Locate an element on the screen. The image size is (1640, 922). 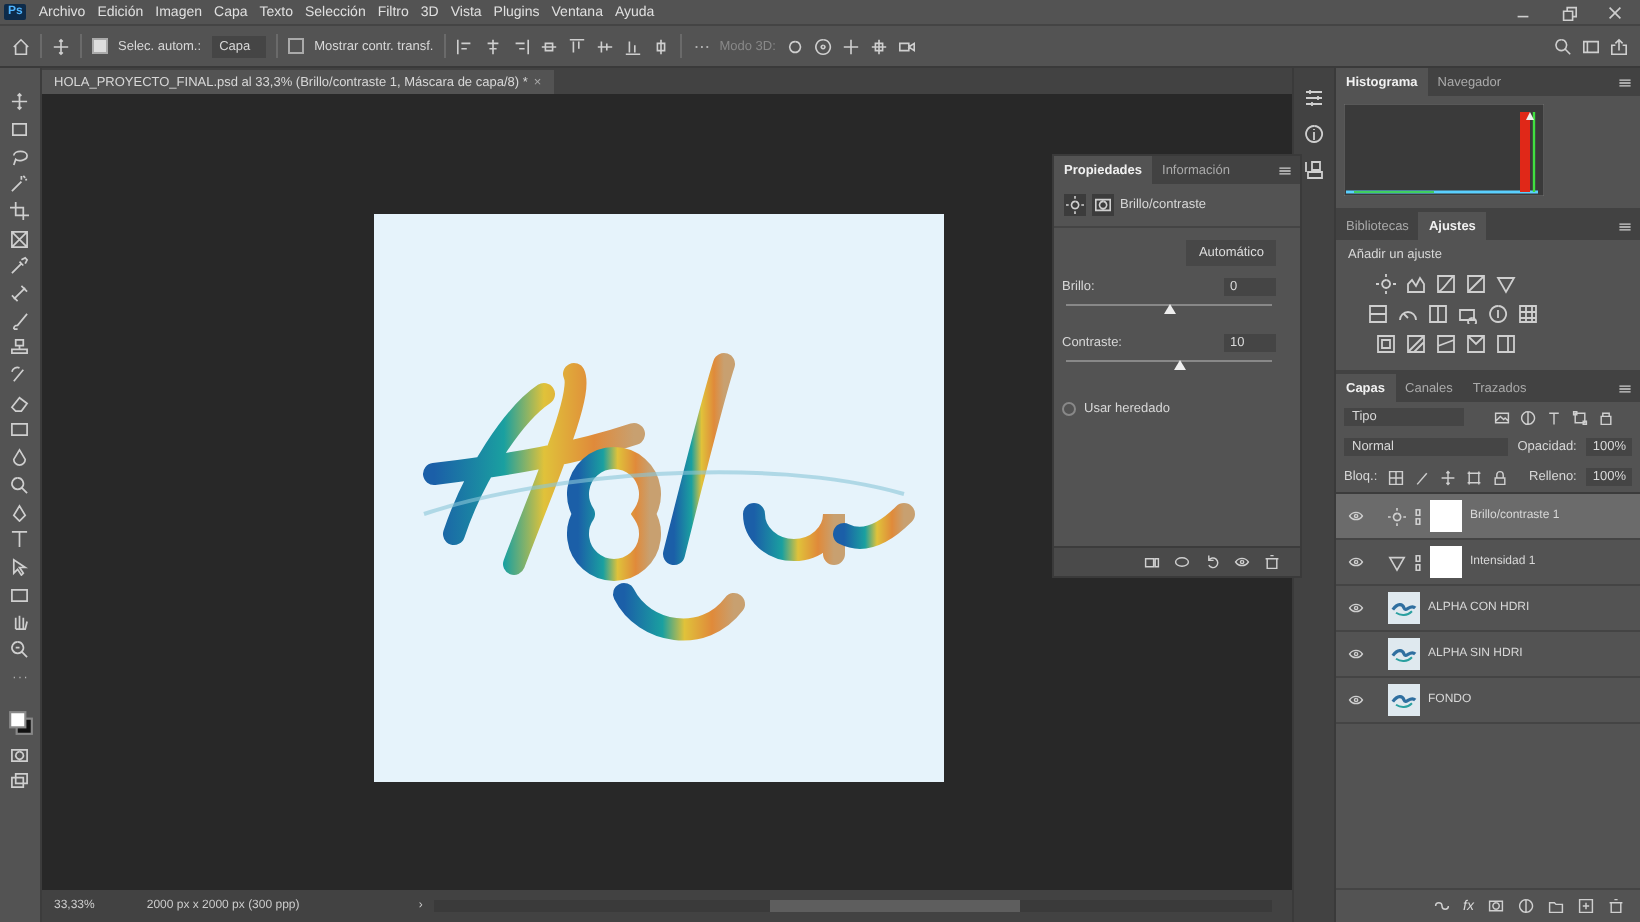
align-right-icon is located at coordinates (520, 46).